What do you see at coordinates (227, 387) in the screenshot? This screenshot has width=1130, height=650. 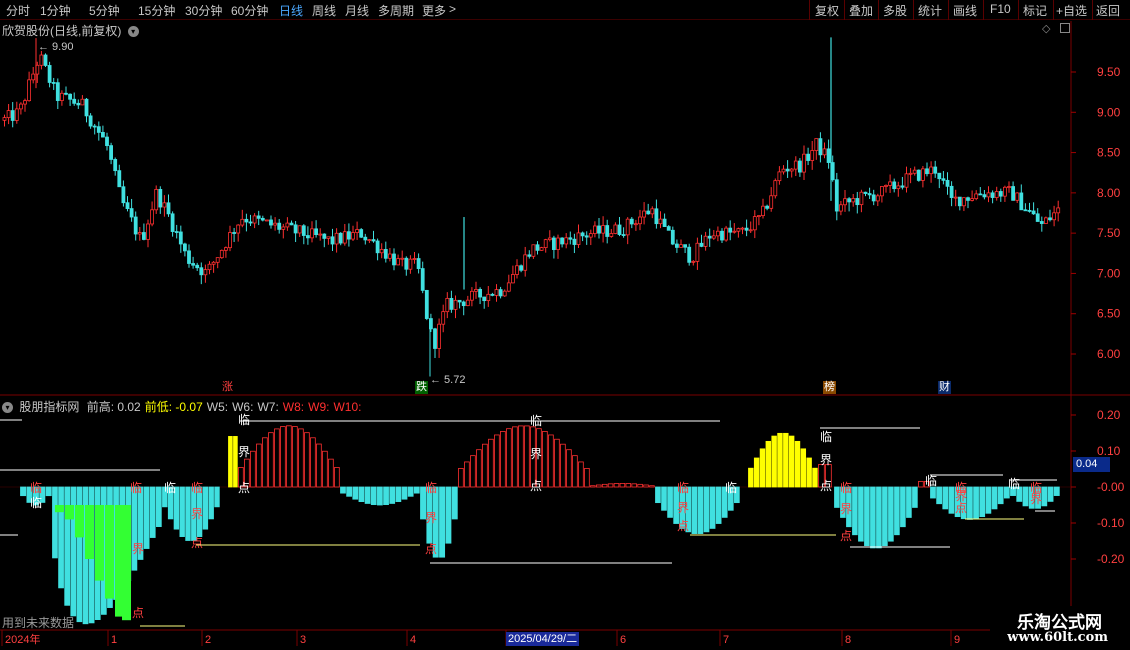 I see `event-tag-rise: 涨` at bounding box center [227, 387].